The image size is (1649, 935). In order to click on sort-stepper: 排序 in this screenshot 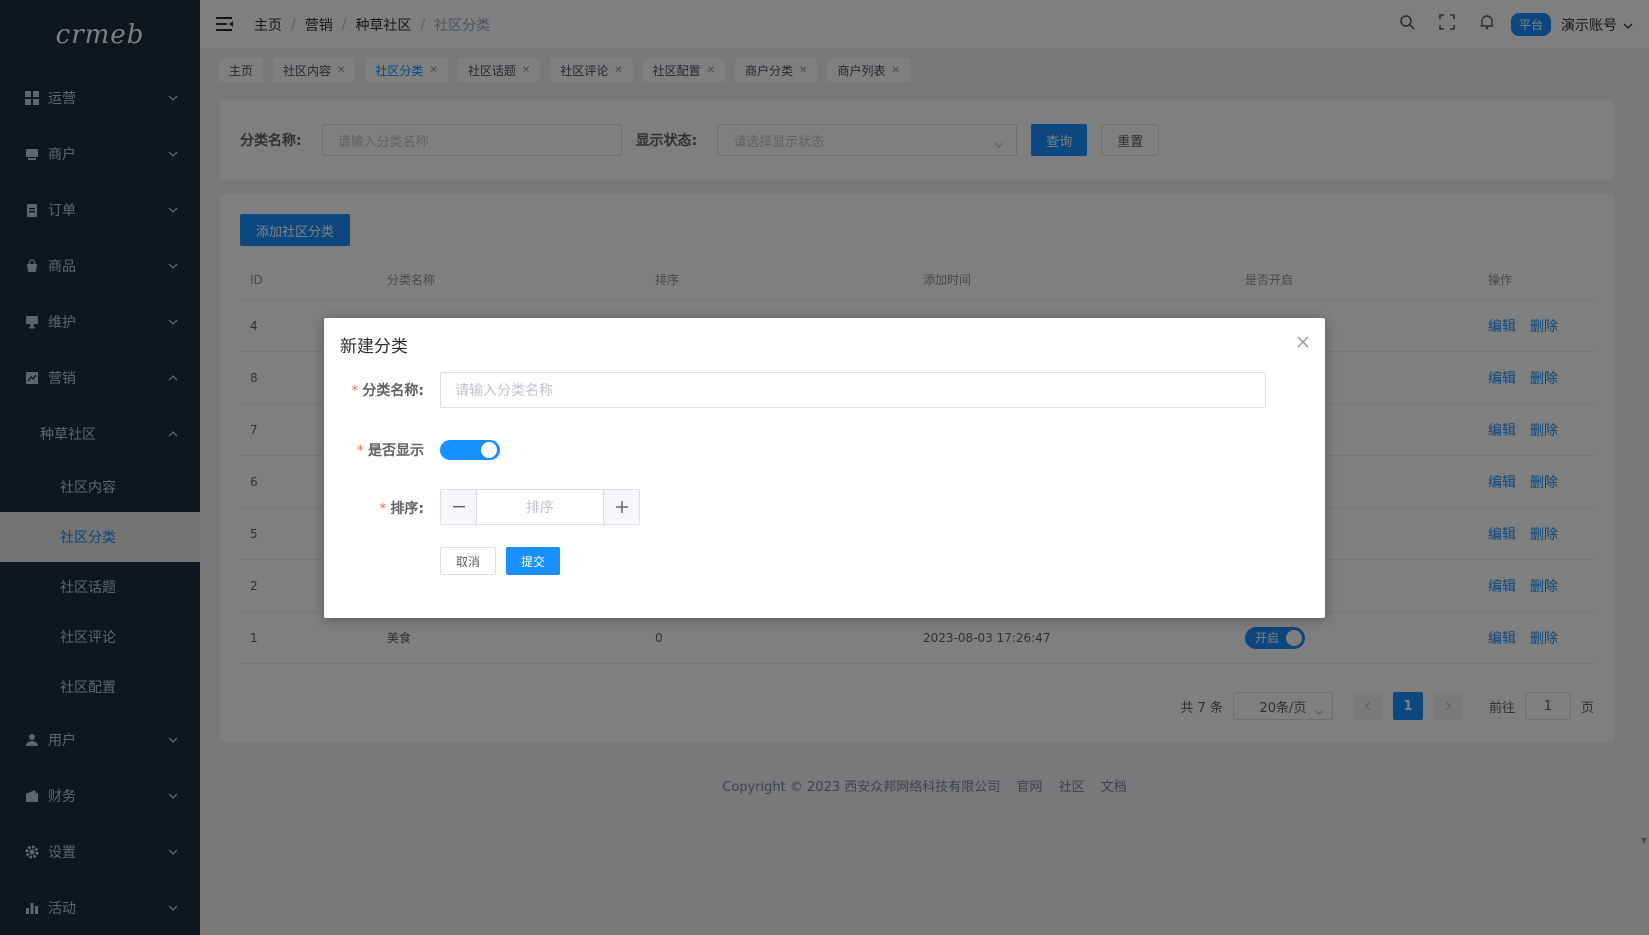, I will do `click(540, 507)`.